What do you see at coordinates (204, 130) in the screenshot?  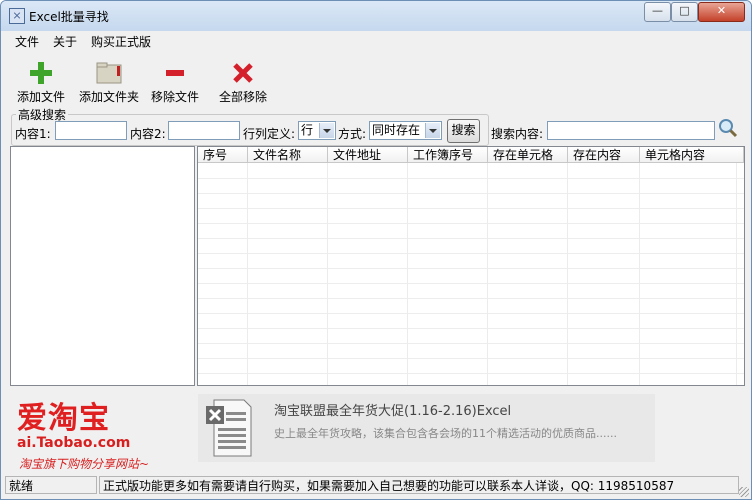 I see `content2-input` at bounding box center [204, 130].